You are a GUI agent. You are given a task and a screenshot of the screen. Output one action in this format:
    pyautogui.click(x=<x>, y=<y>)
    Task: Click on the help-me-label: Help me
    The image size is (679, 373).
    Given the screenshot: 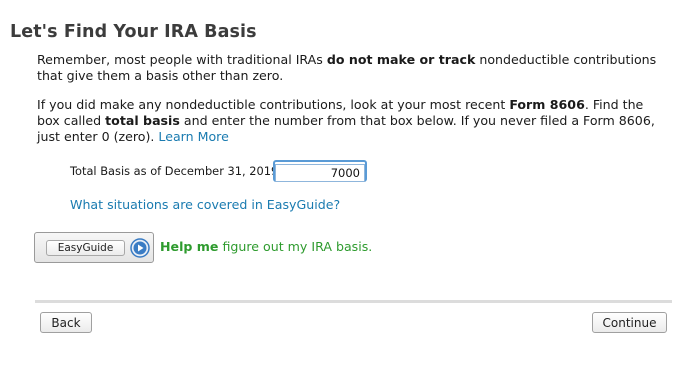 What is the action you would take?
    pyautogui.click(x=189, y=246)
    